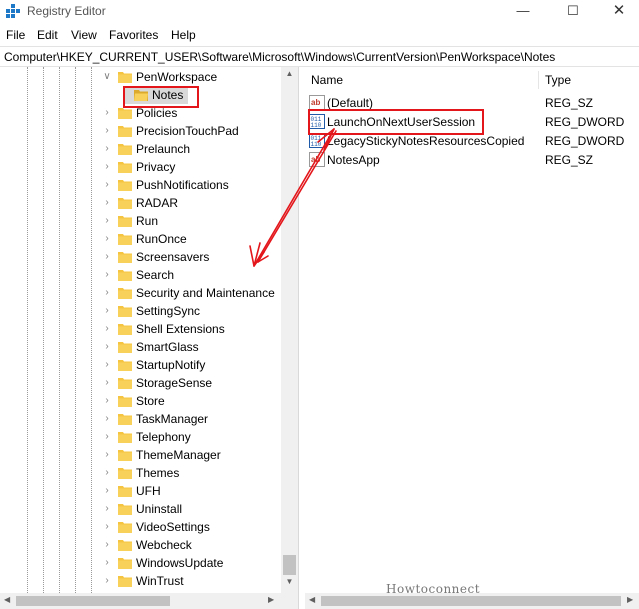  I want to click on tree-item-label: TaskManager, so click(172, 419).